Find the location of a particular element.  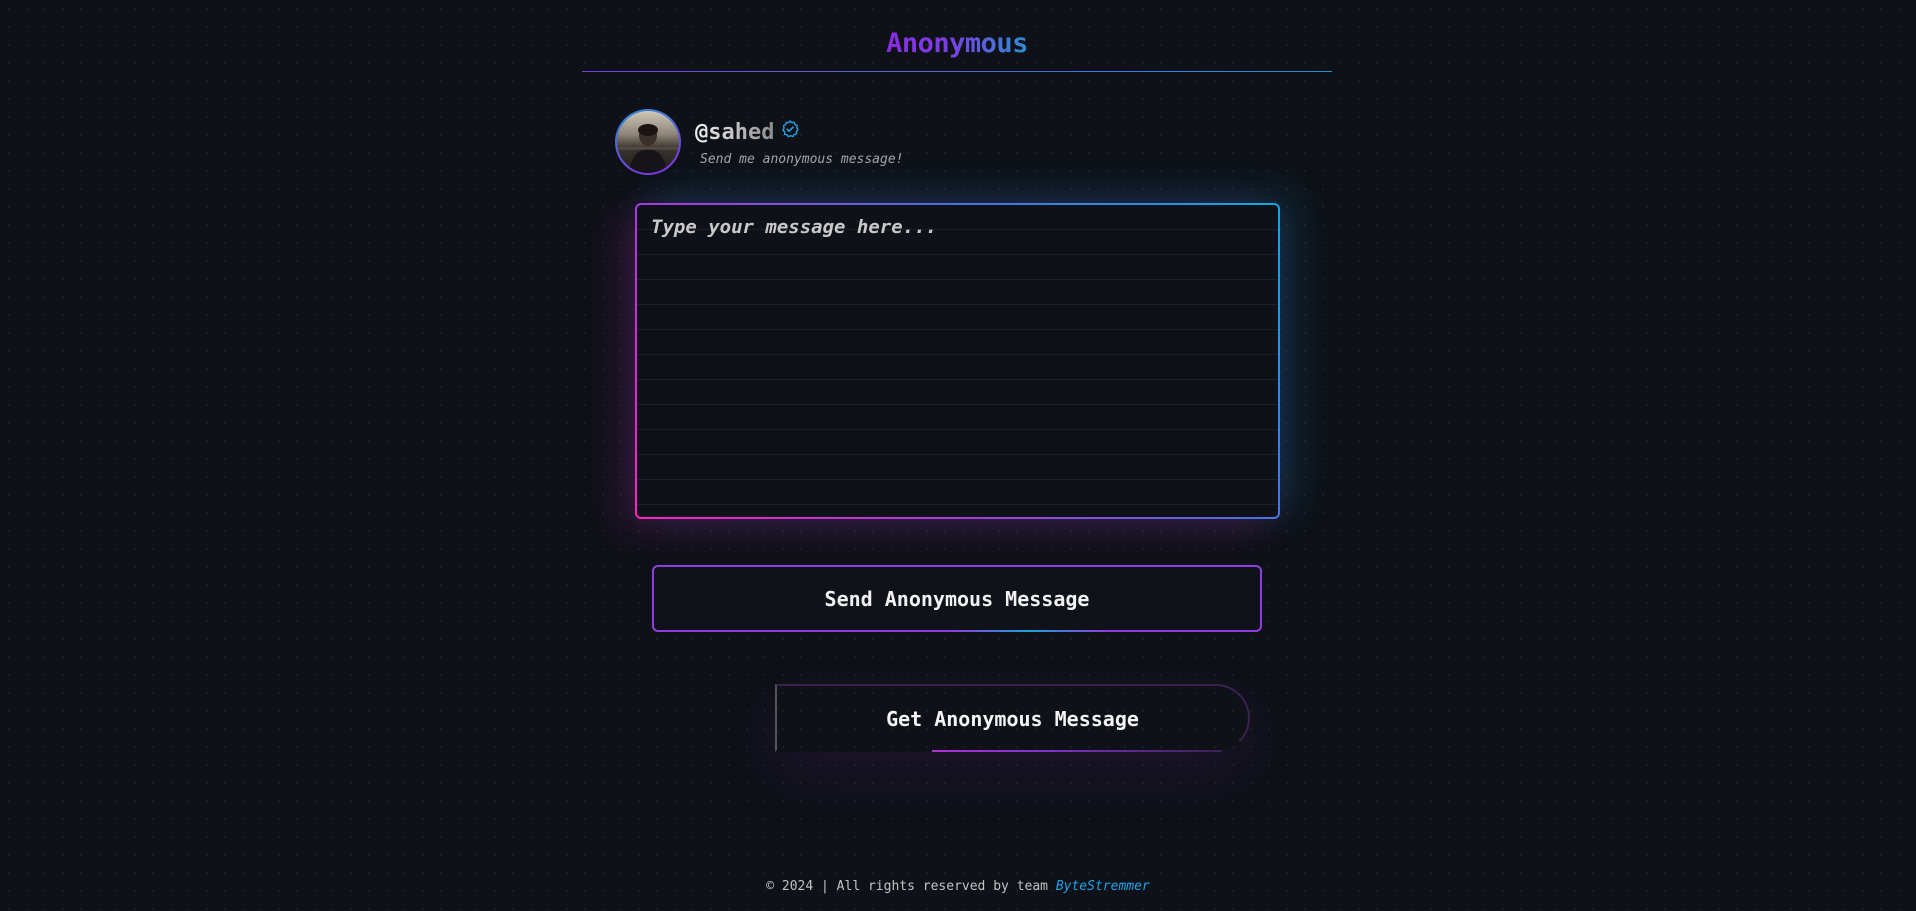

app-header: Anonymous is located at coordinates (957, 47).